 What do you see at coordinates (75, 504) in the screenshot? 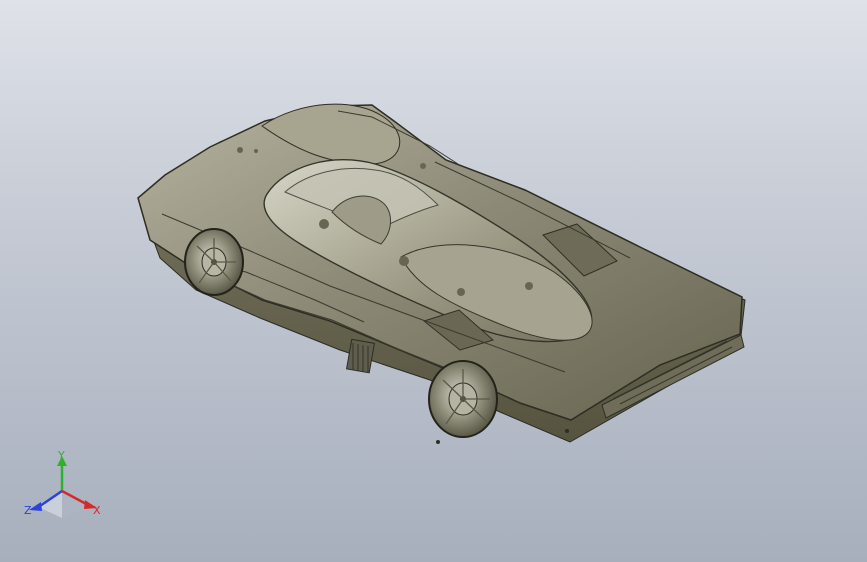
I see `triad-base-right` at bounding box center [75, 504].